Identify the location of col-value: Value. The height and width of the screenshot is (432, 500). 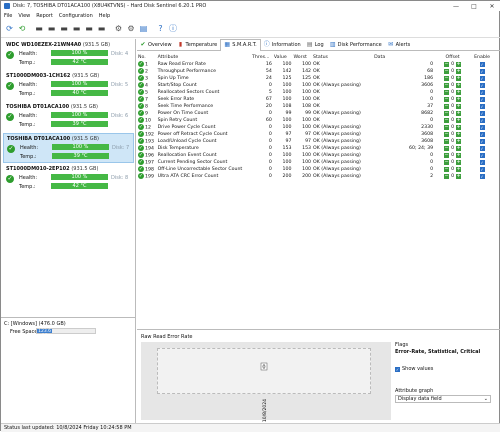
(283, 57).